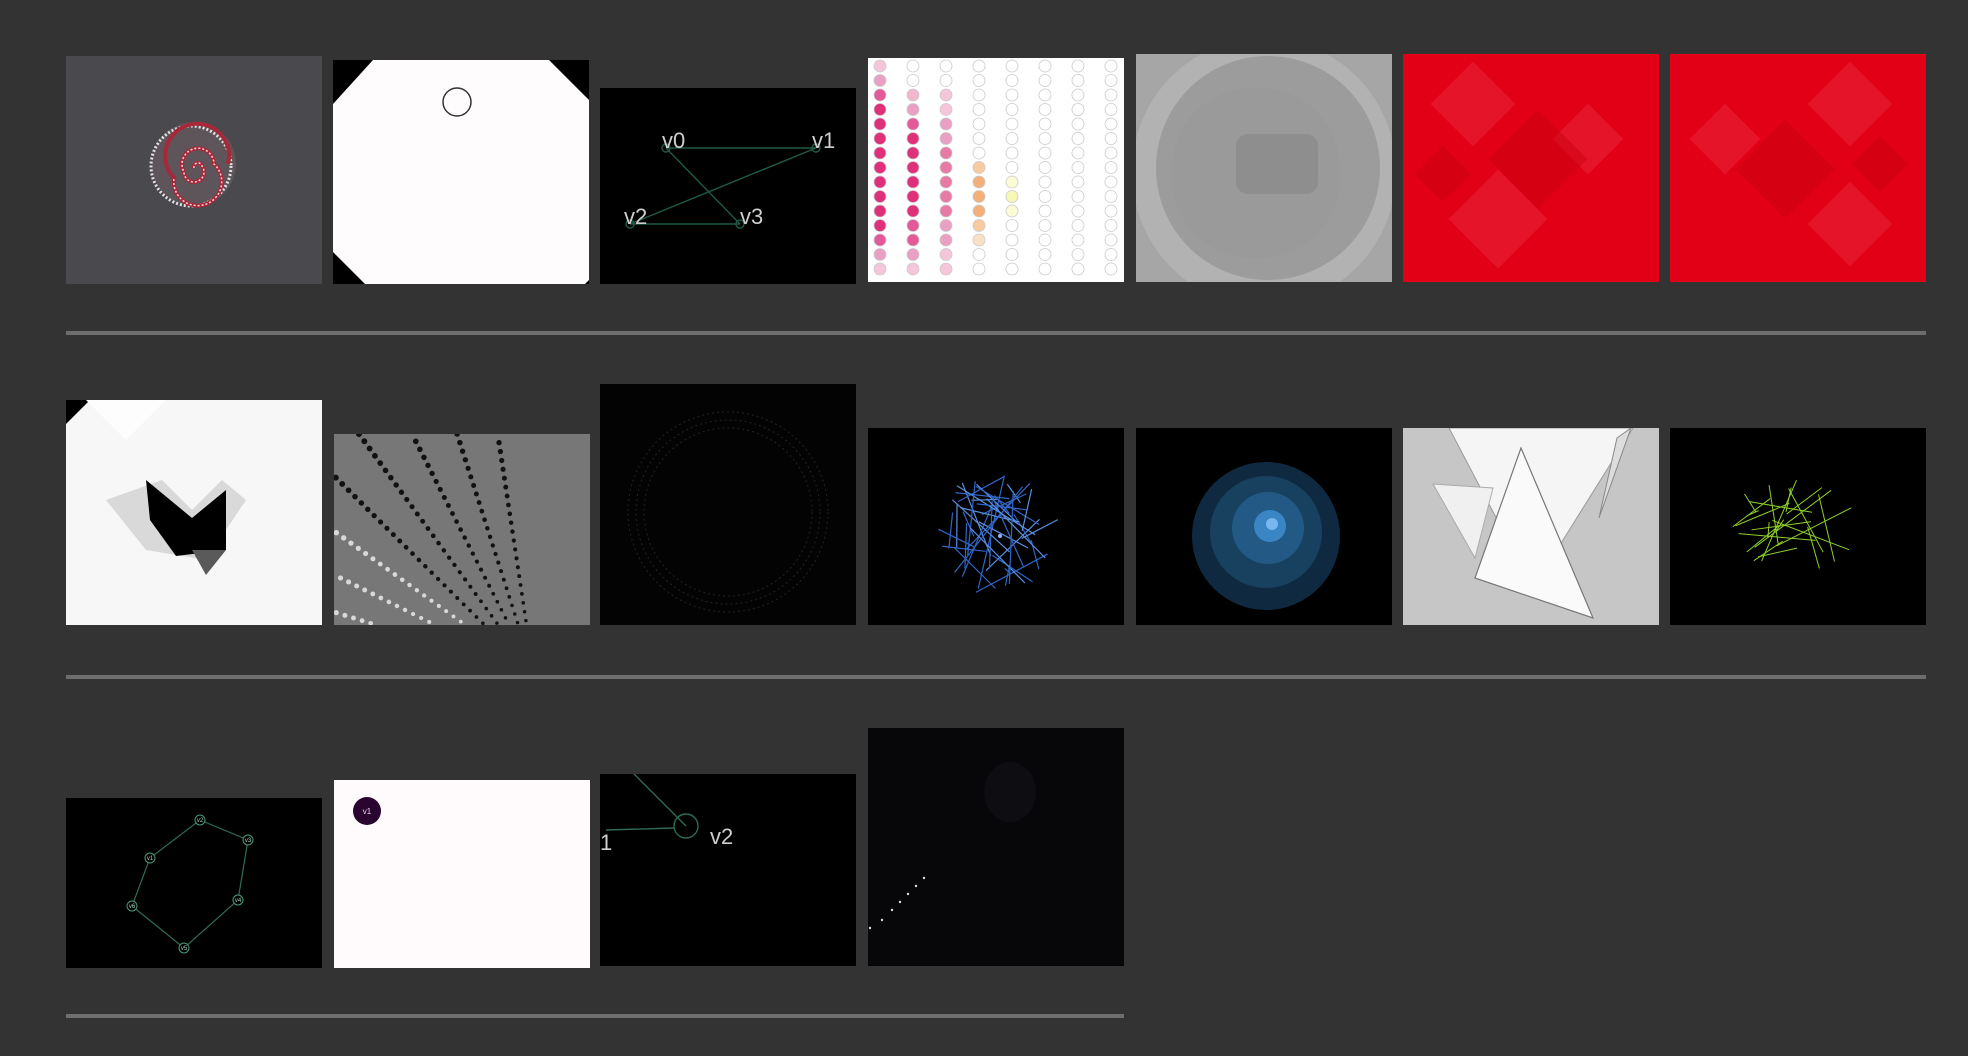 The image size is (1968, 1056). I want to click on thumbnail-red-diamonds-b, so click(1798, 168).